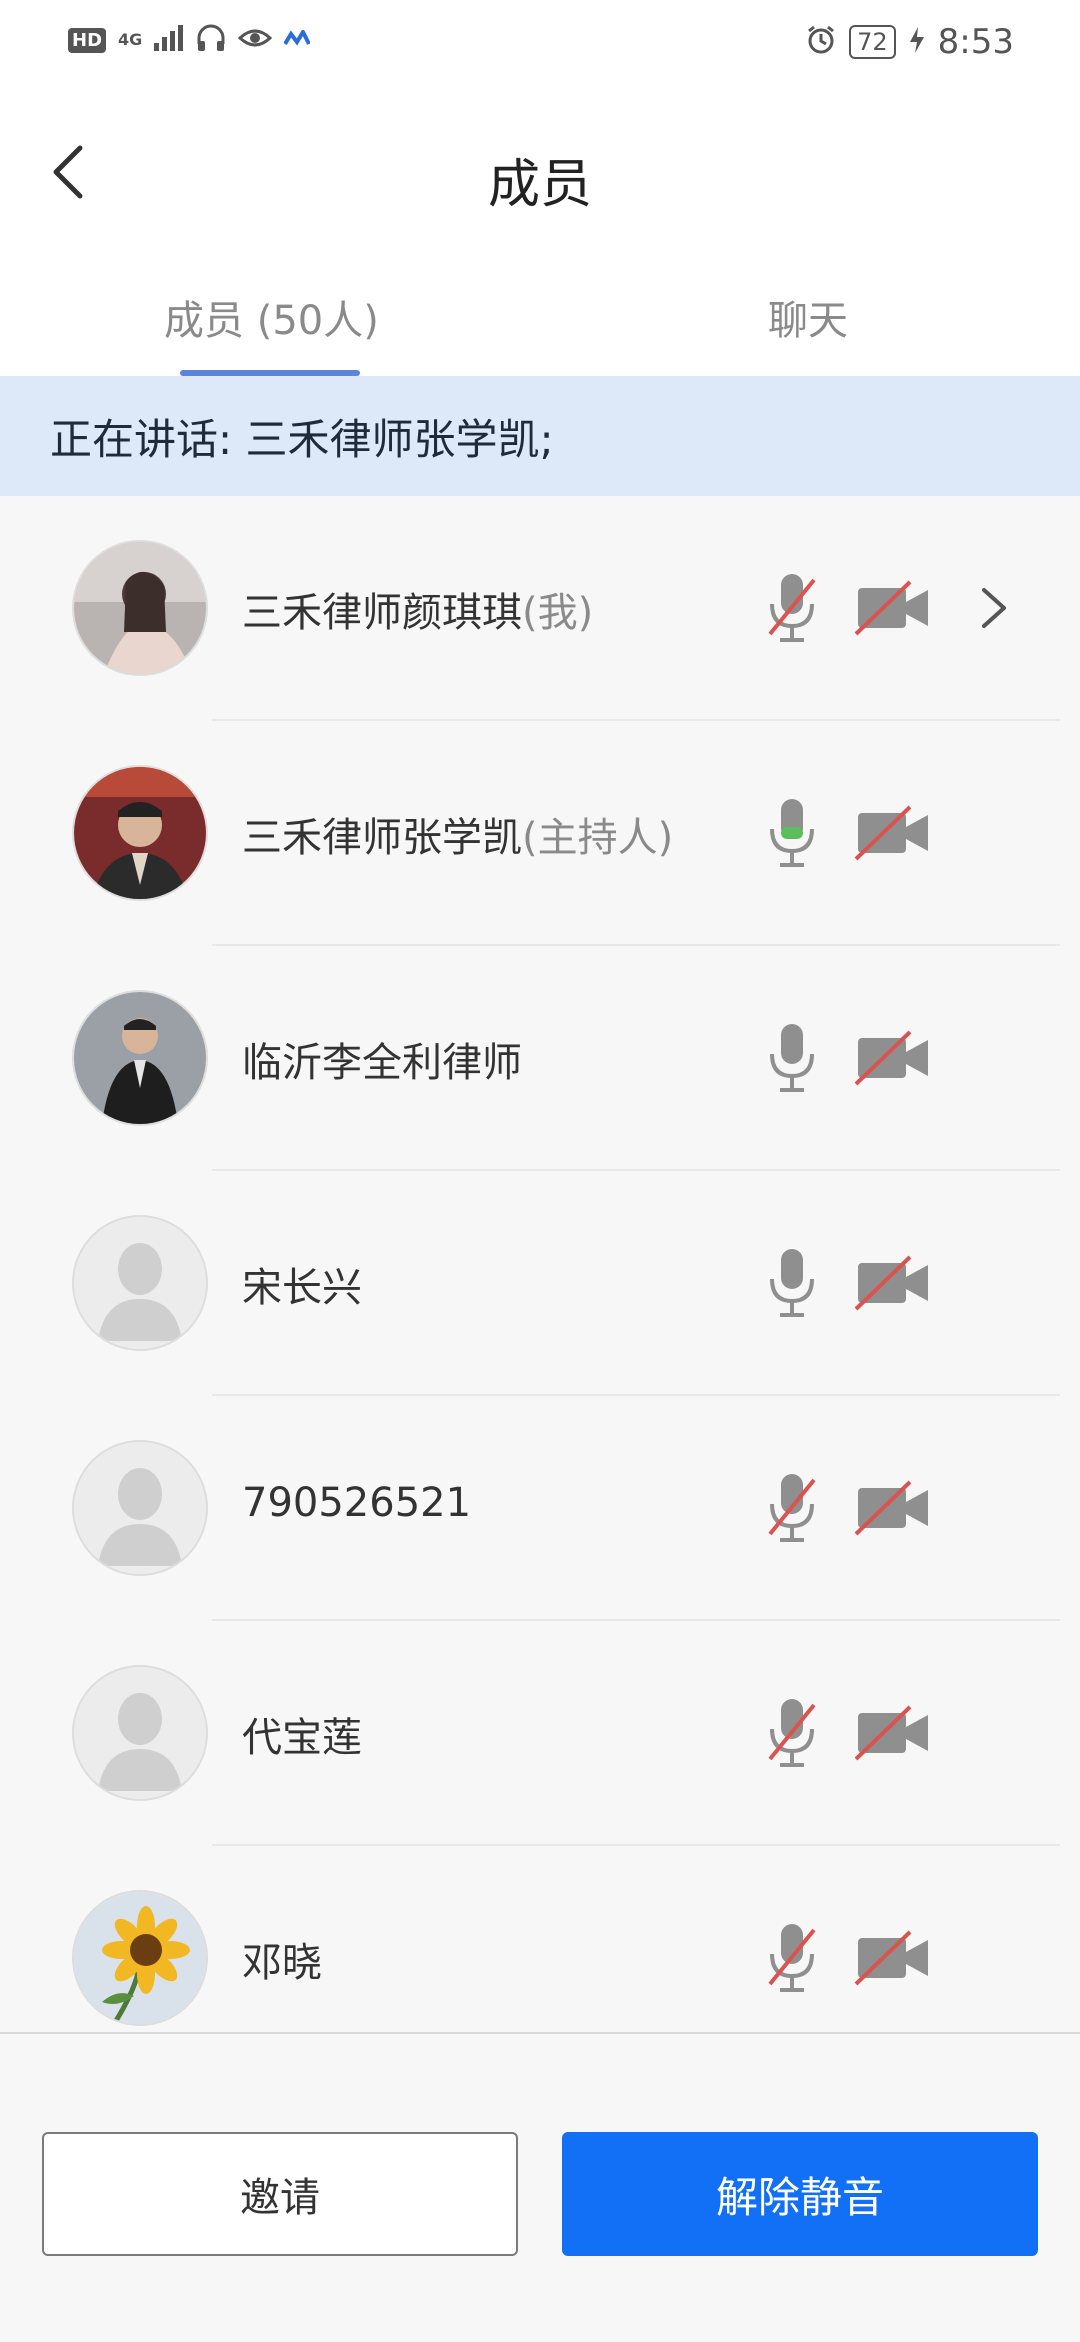 Image resolution: width=1080 pixels, height=2342 pixels. I want to click on page-title: 成员, so click(539, 185).